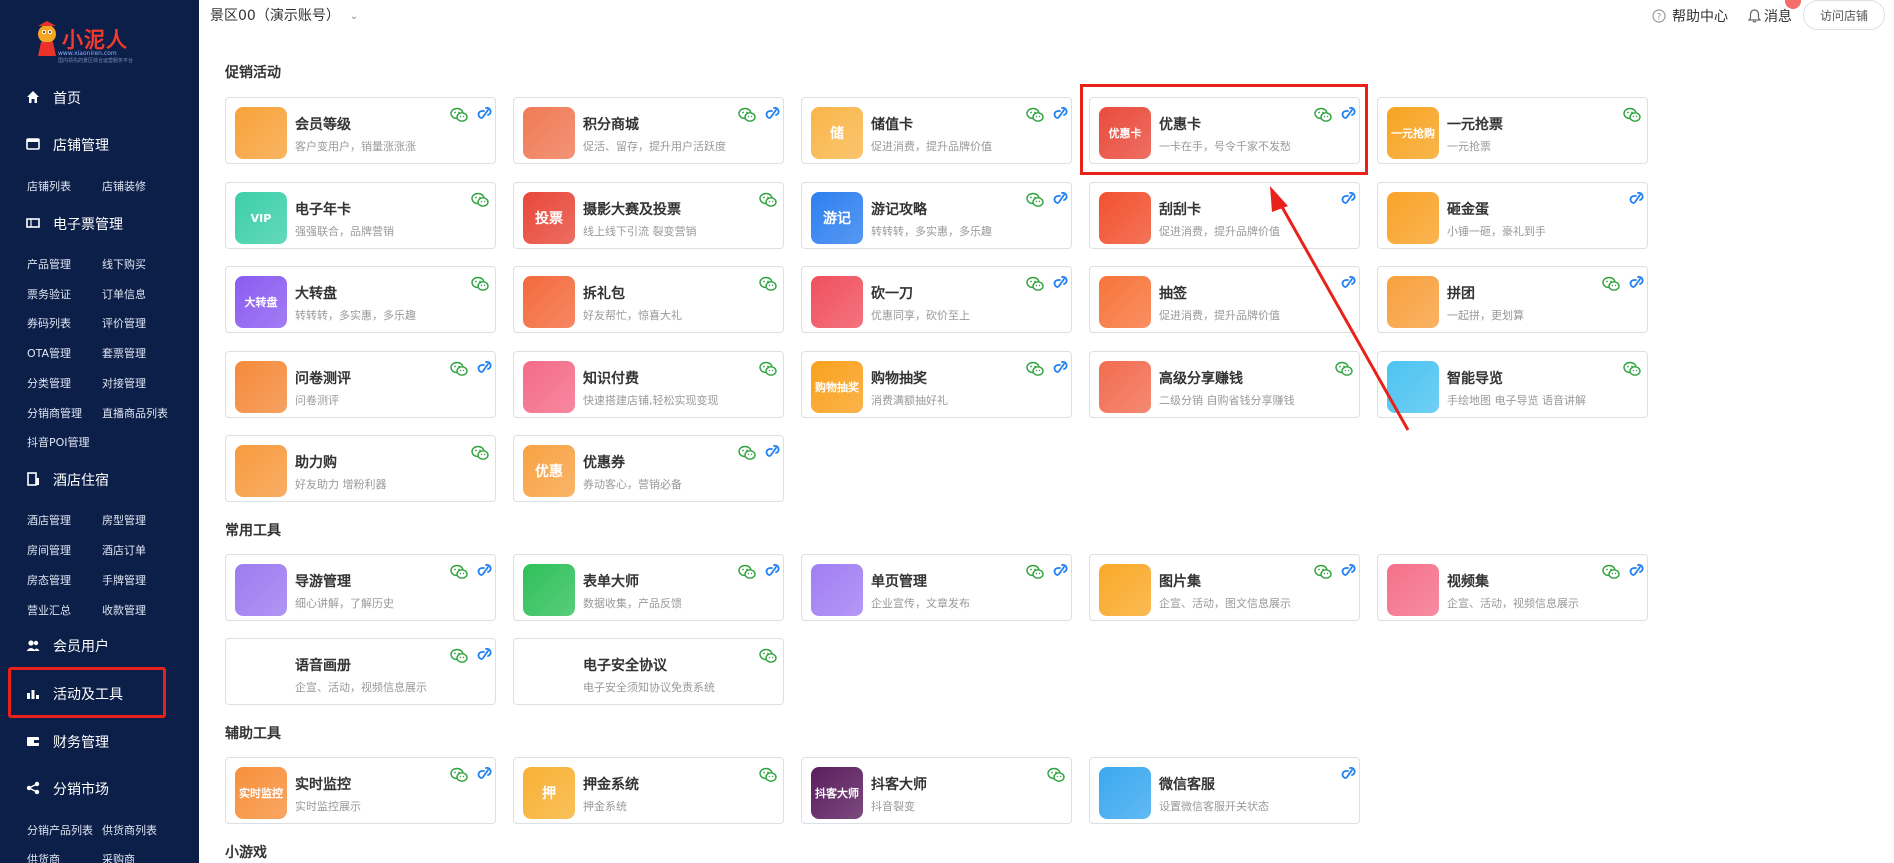  I want to click on tool-card: 语音画册 企宣、活动，视频信息展示, so click(360, 671).